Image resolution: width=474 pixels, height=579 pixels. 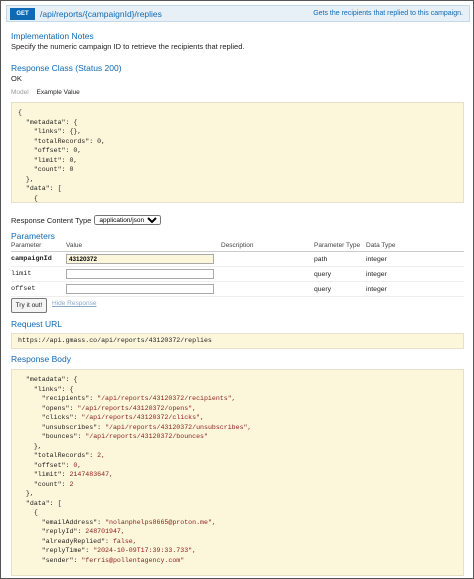 I want to click on json-key: "offset":, so click(x=46, y=465).